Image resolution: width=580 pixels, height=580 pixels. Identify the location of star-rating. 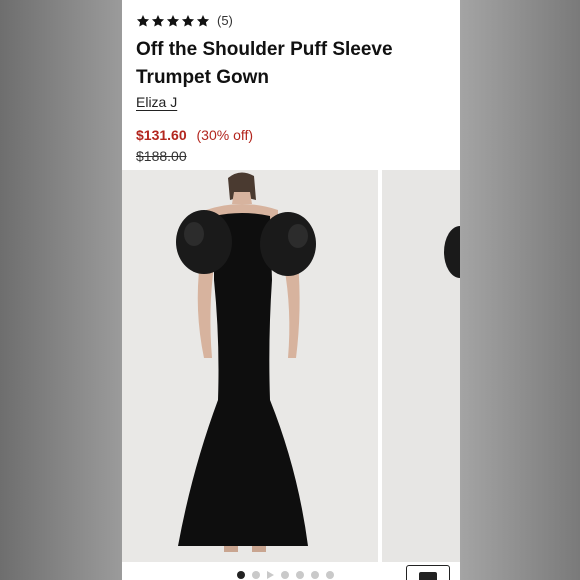
(173, 21).